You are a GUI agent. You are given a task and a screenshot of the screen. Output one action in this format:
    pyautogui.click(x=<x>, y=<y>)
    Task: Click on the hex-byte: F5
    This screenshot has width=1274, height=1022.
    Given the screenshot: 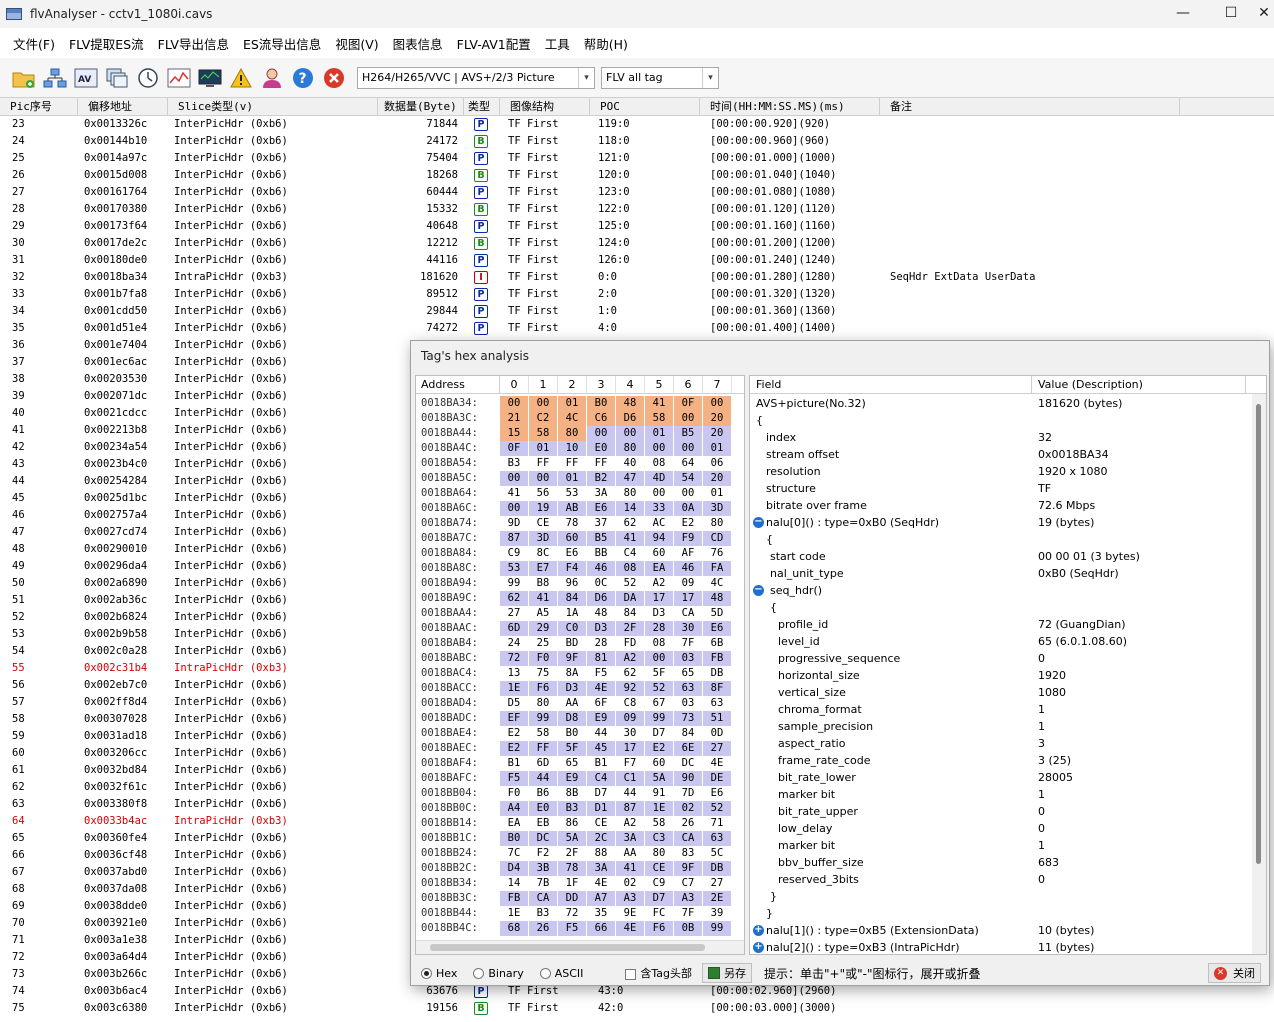 What is the action you would take?
    pyautogui.click(x=601, y=673)
    